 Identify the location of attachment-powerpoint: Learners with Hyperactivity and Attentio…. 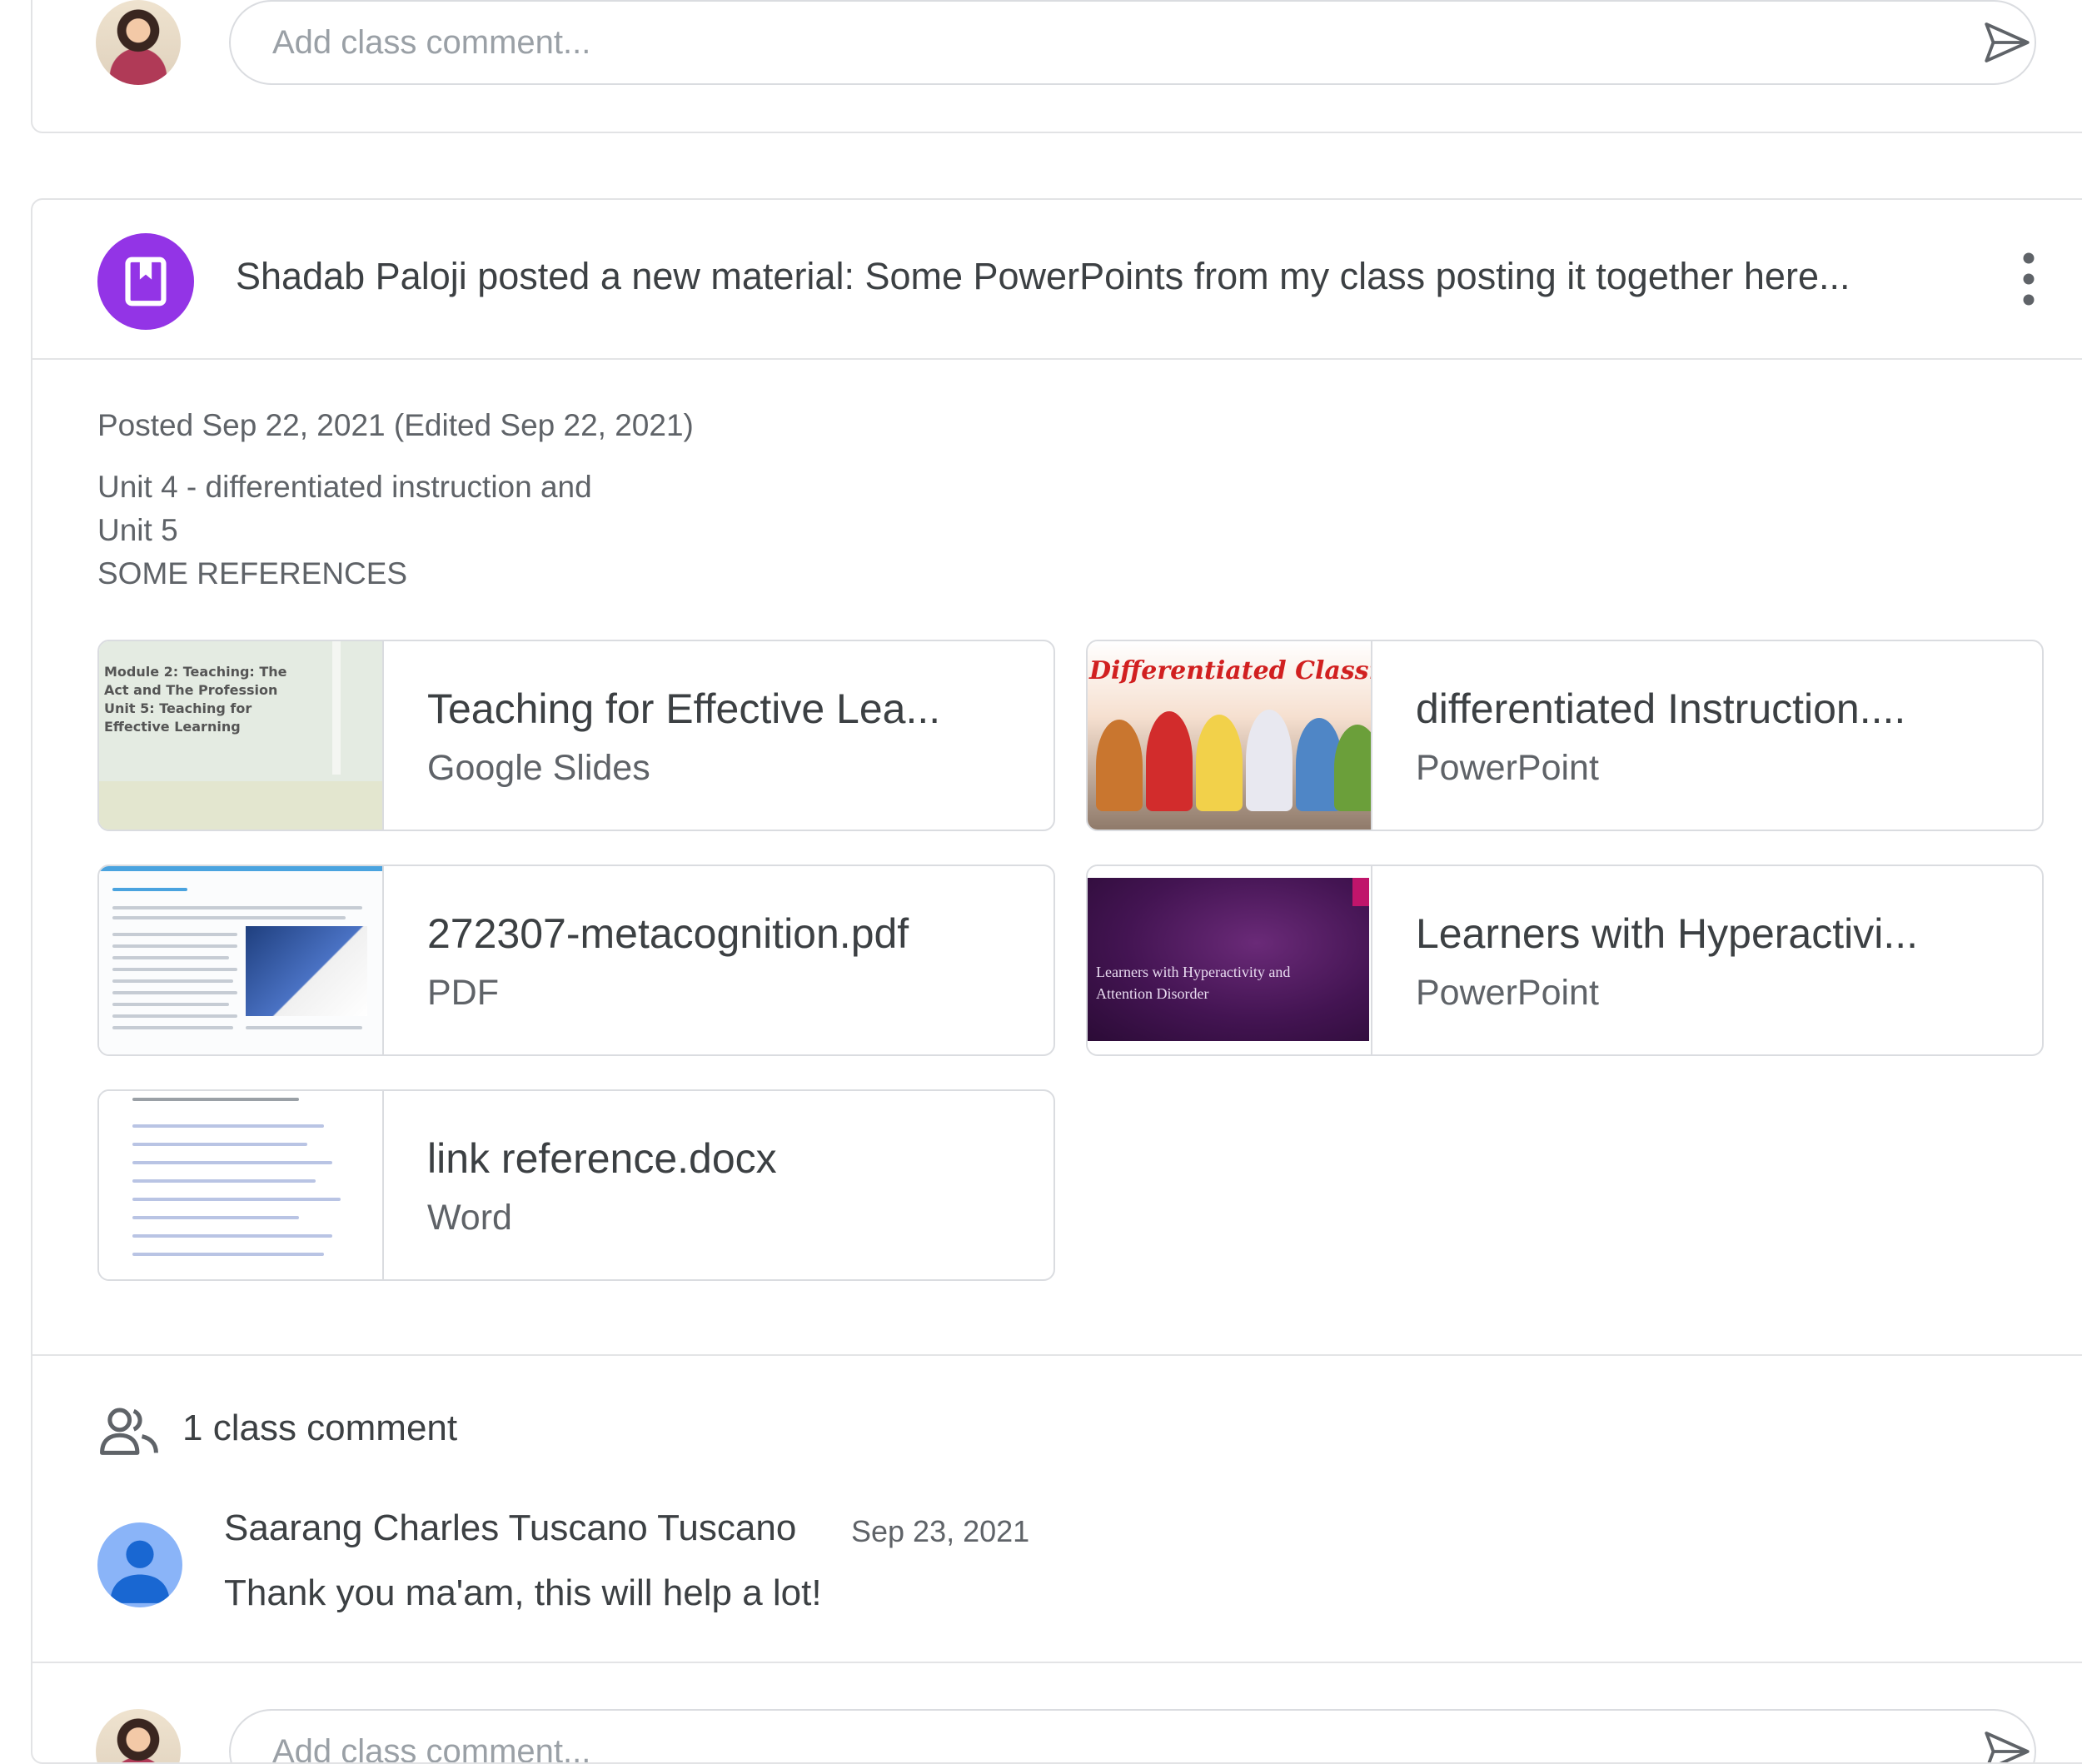
(1565, 960).